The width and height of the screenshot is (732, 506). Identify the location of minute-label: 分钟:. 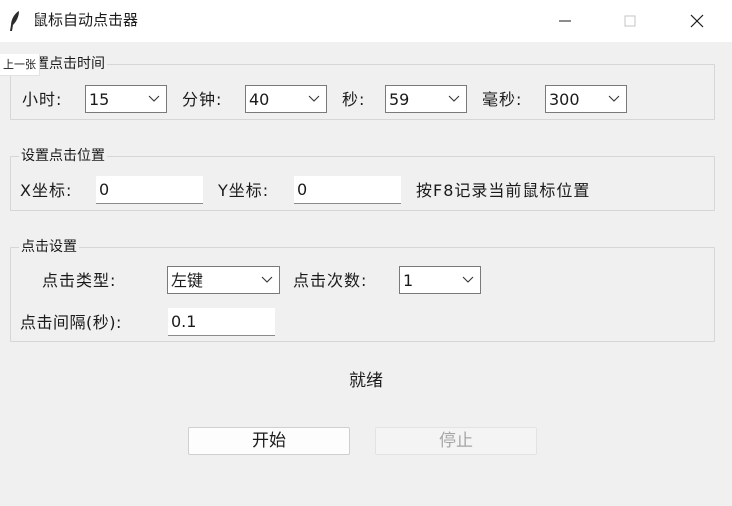
(202, 99).